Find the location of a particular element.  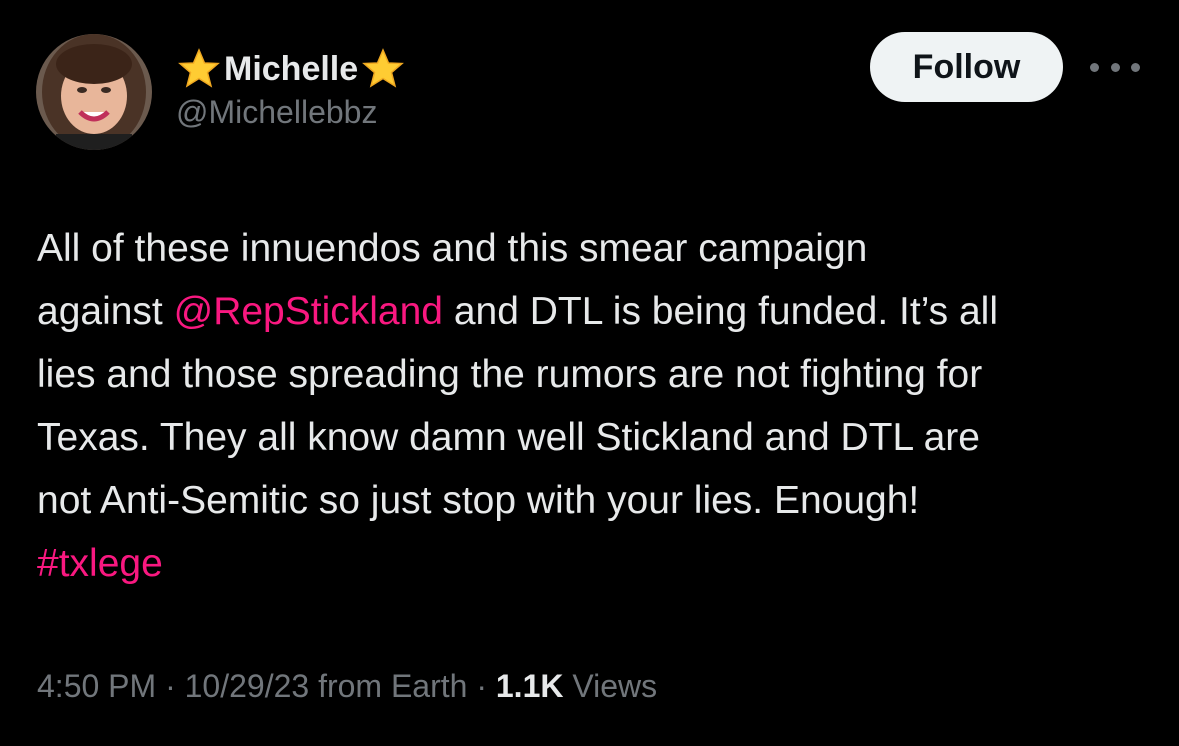

hashtag-link: #txlege is located at coordinates (100, 563).